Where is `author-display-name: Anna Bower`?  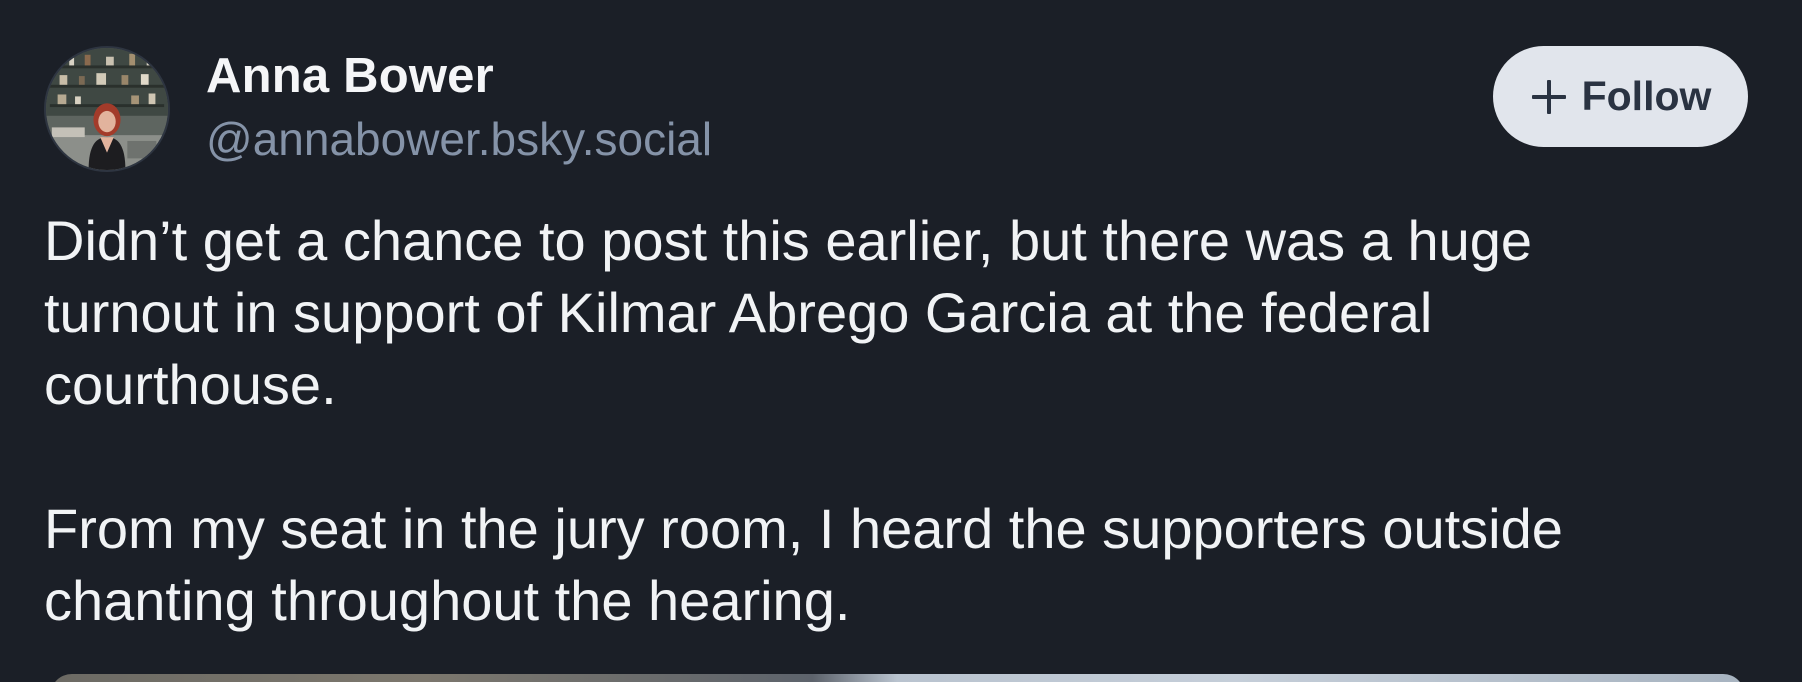
author-display-name: Anna Bower is located at coordinates (350, 76).